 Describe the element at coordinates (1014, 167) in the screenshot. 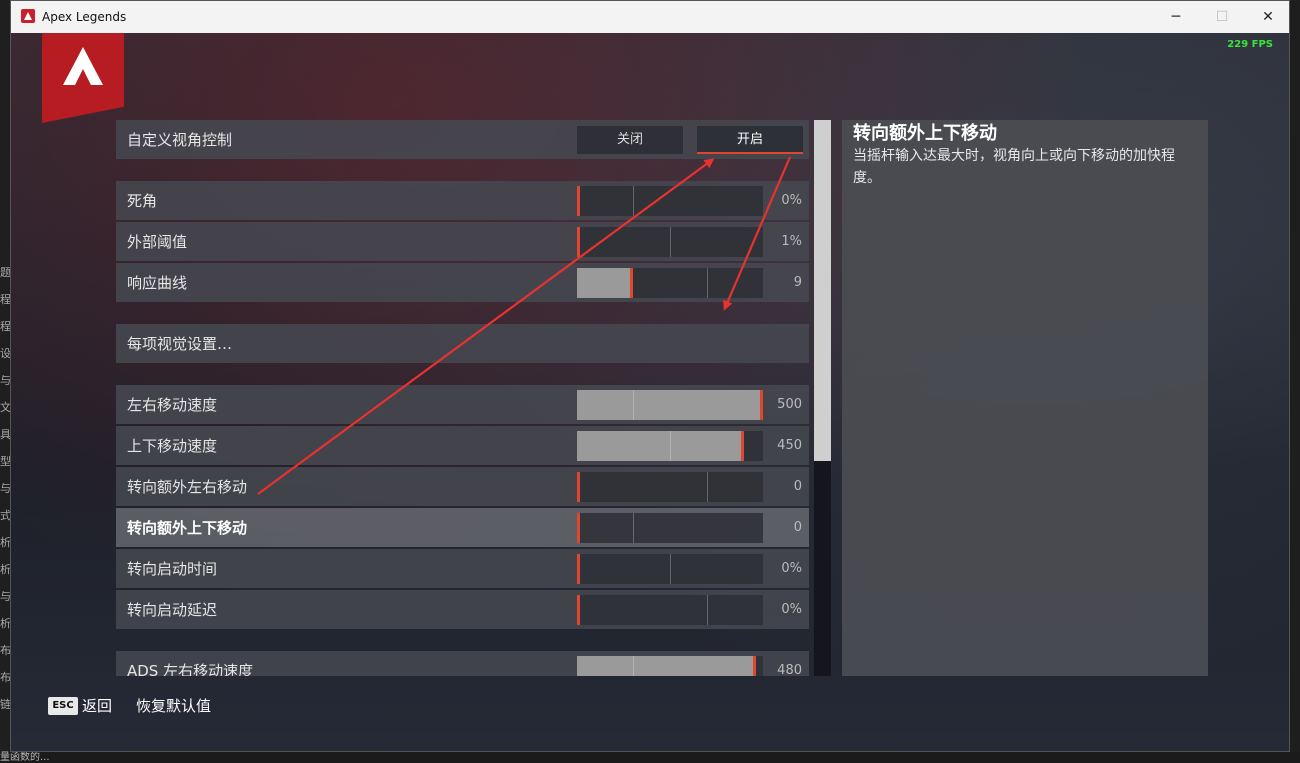

I see `description-text: 当摇杆输入达最大时，视角向上或向下移动的加快程度。` at that location.